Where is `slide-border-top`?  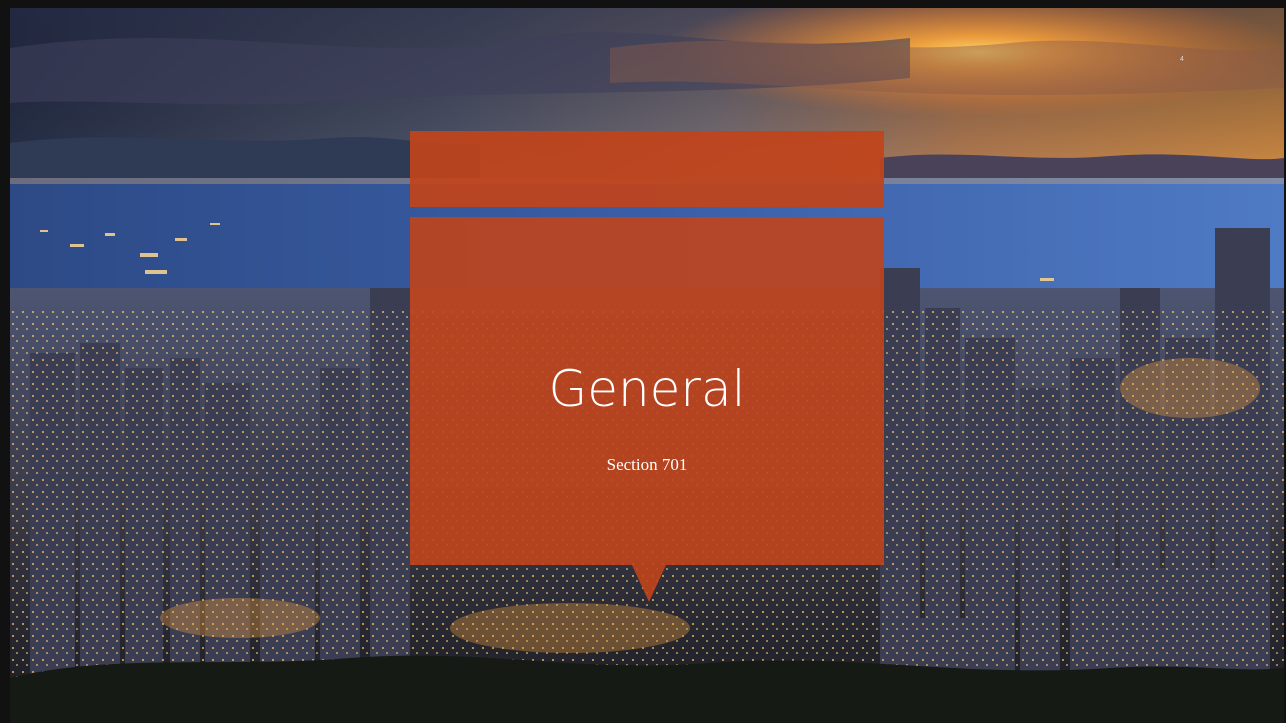
slide-border-top is located at coordinates (643, 4).